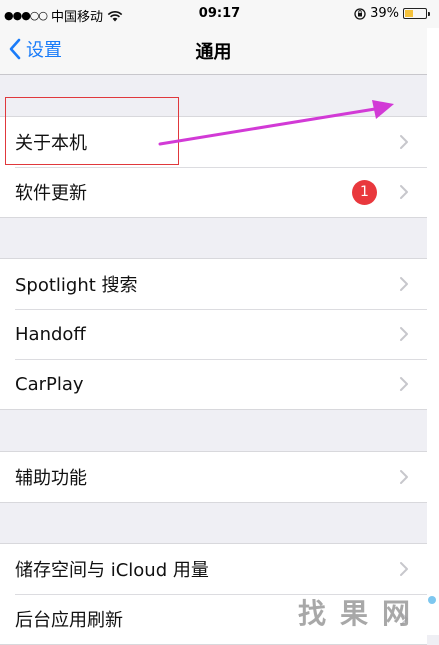 This screenshot has height=645, width=439. What do you see at coordinates (312, 613) in the screenshot?
I see `watermark-char: 找` at bounding box center [312, 613].